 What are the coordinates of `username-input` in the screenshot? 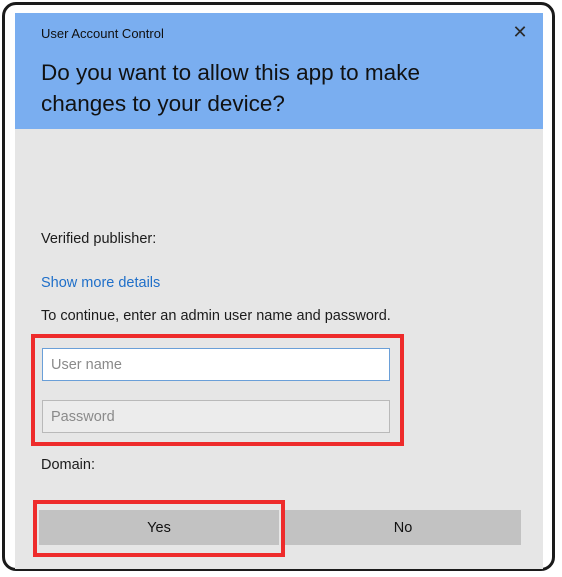 It's located at (216, 364).